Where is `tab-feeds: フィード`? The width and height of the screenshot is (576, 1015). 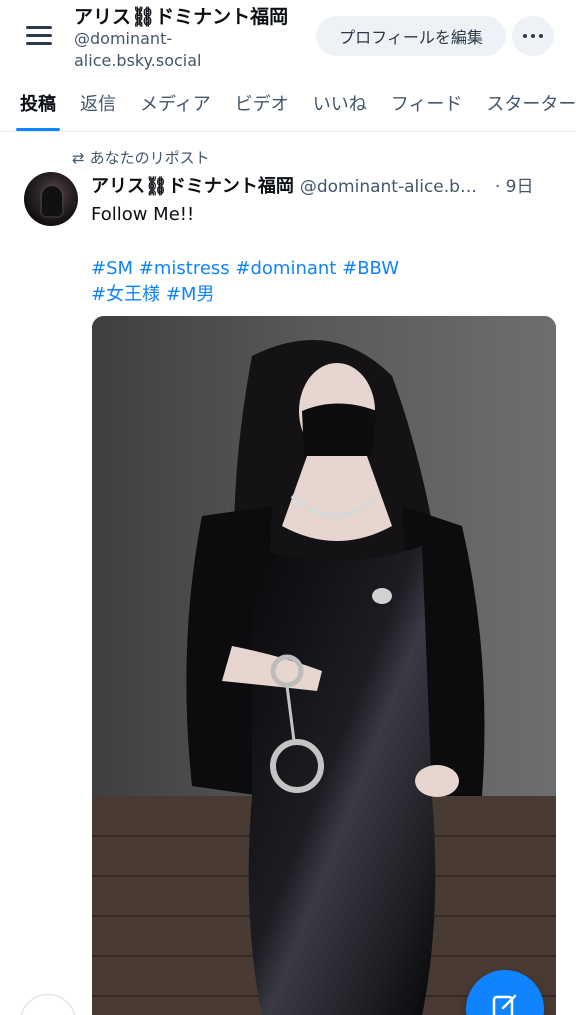 tab-feeds: フィード is located at coordinates (427, 104).